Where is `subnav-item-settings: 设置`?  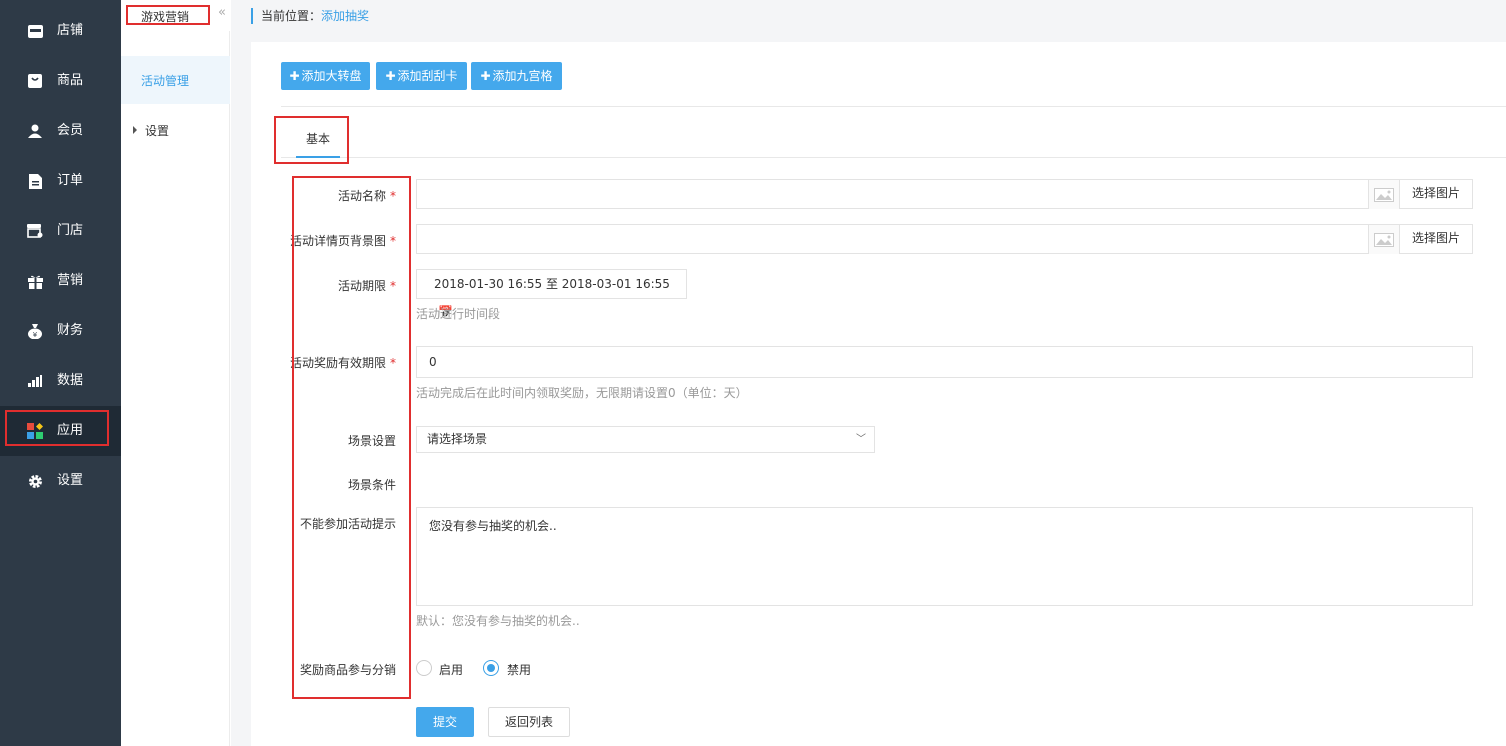
subnav-item-settings: 设置 is located at coordinates (151, 130).